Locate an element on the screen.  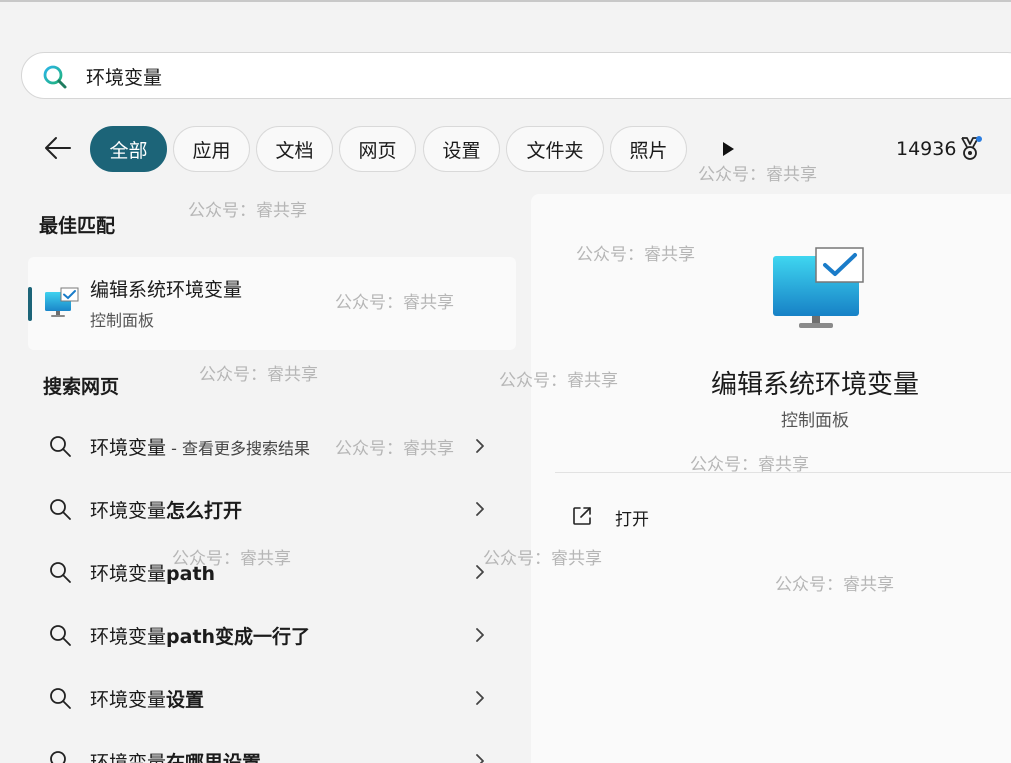
web-result-text: 环境变量怎么打开 is located at coordinates (166, 511).